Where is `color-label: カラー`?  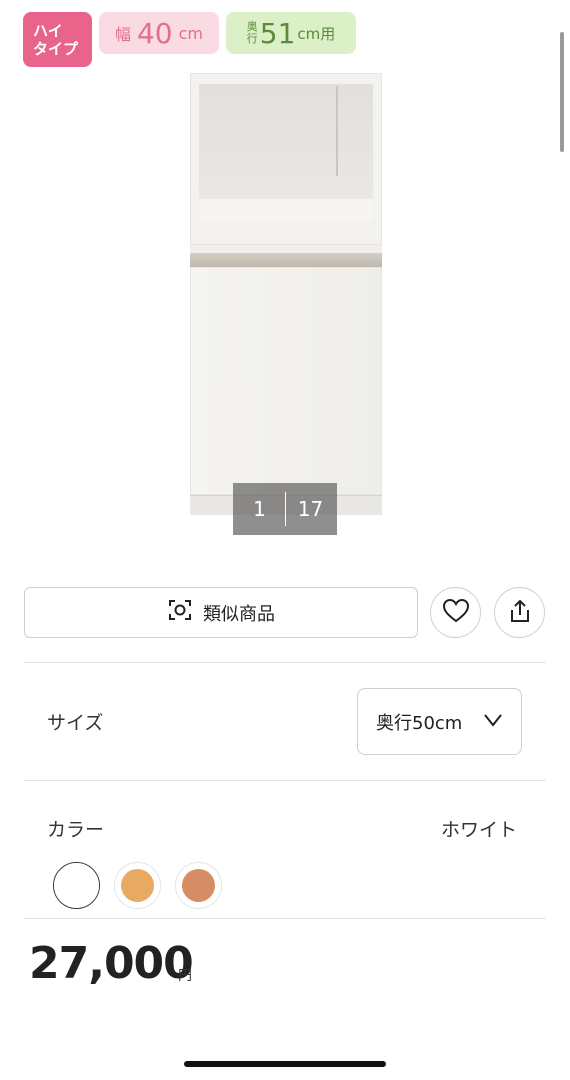
color-label: カラー is located at coordinates (76, 830).